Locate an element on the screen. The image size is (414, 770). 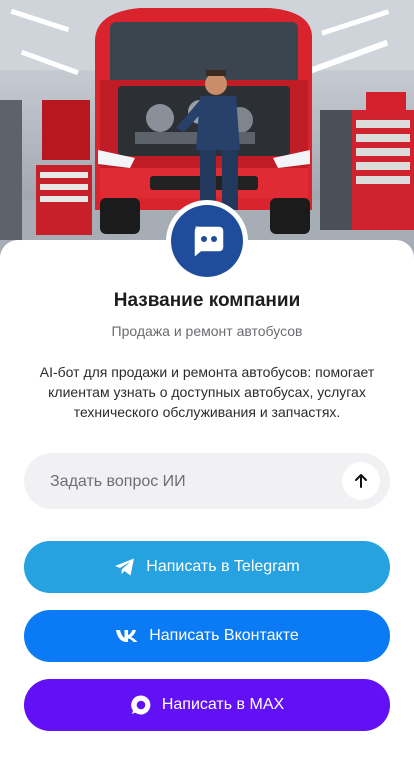
company-subtitle: Продажа и ремонт автобусов is located at coordinates (207, 331).